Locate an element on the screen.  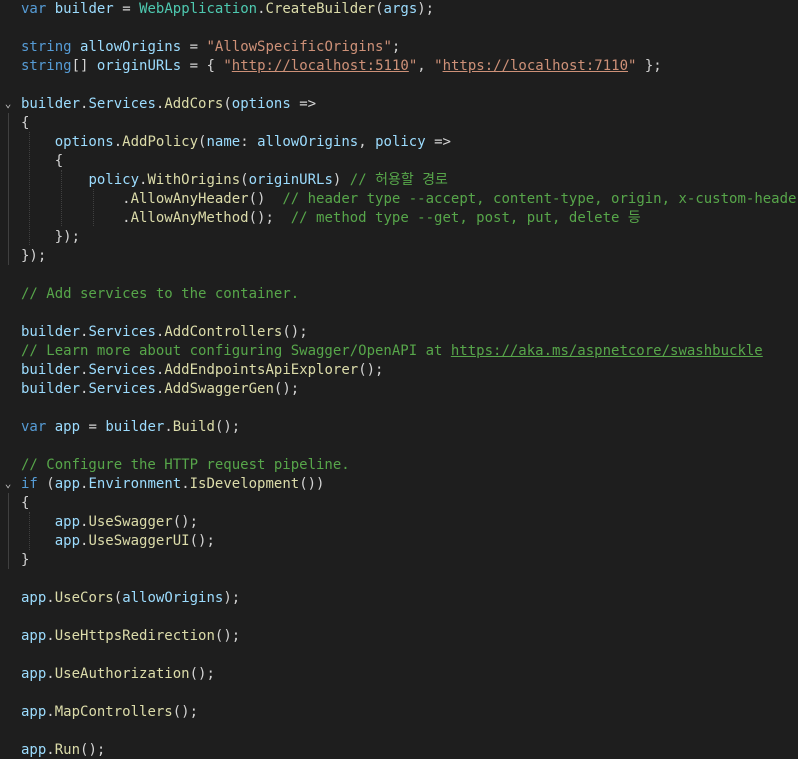
code-line-40: app.Run(); is located at coordinates (63, 750).